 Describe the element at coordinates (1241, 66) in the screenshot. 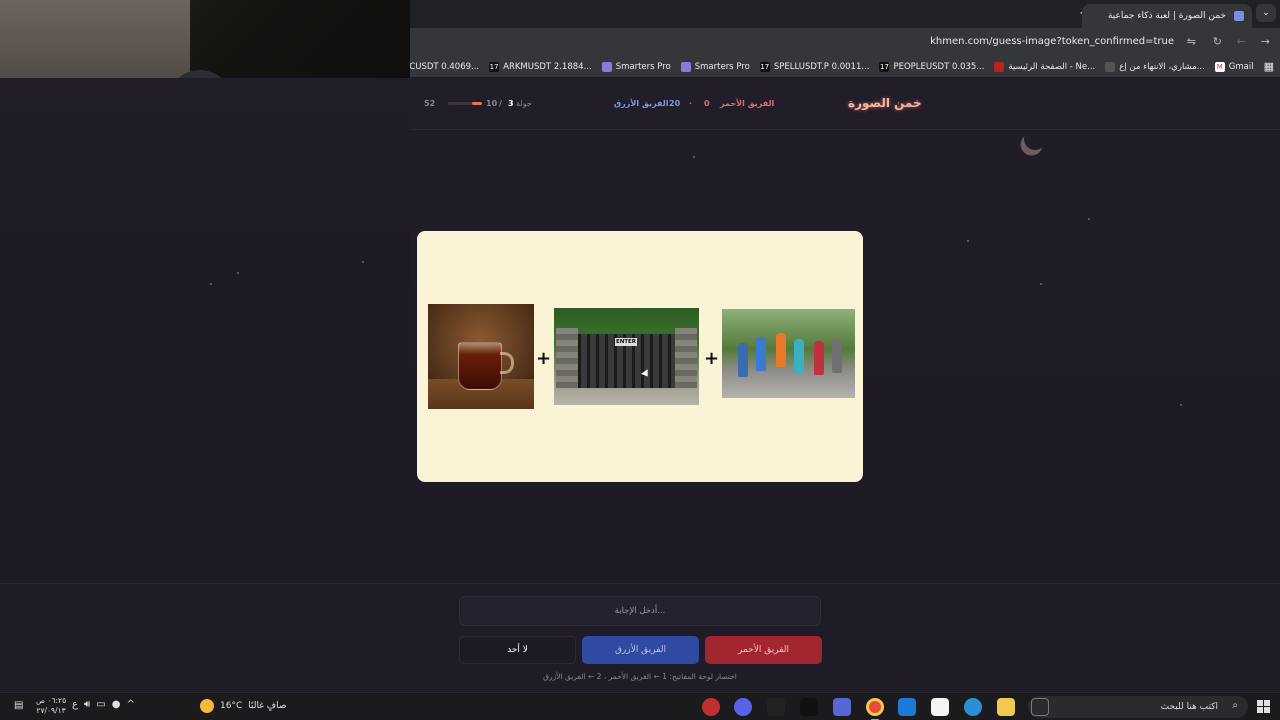

I see `bookmark-label: Gmail` at that location.